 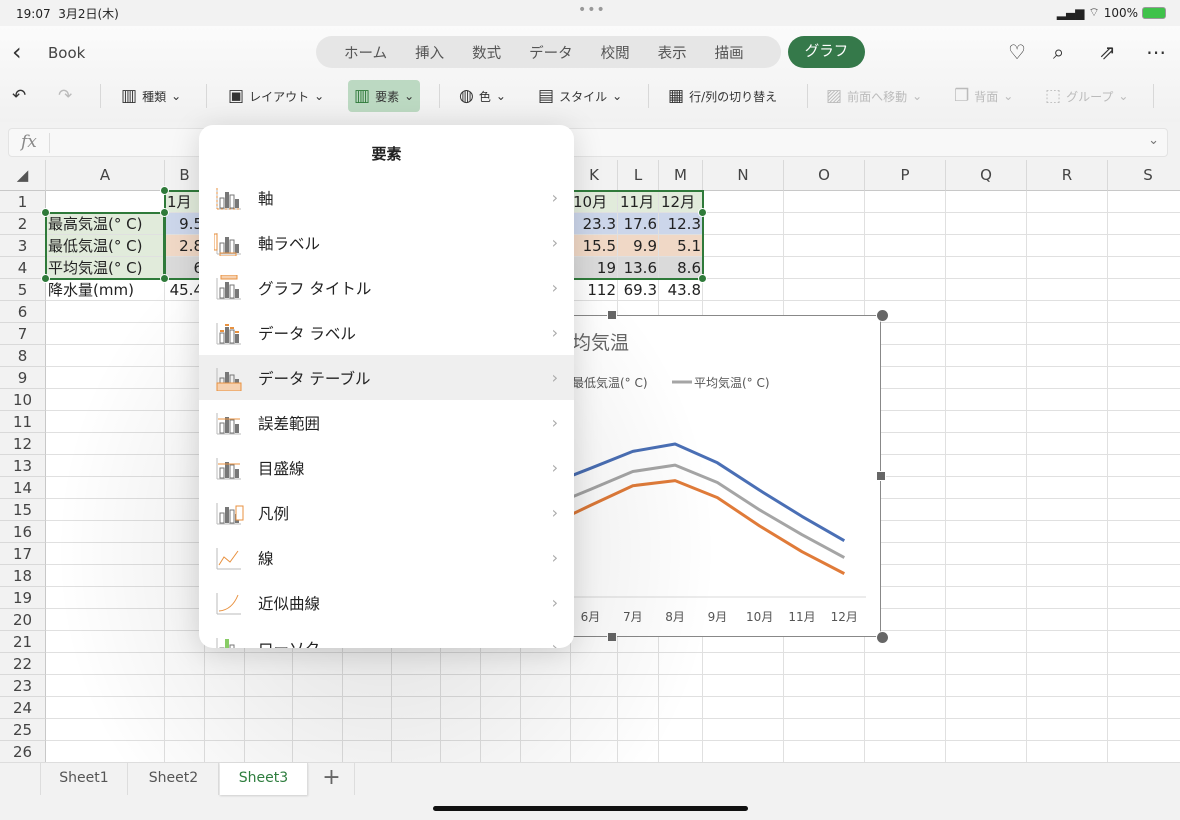 I want to click on row-header-3: 3, so click(x=23, y=246).